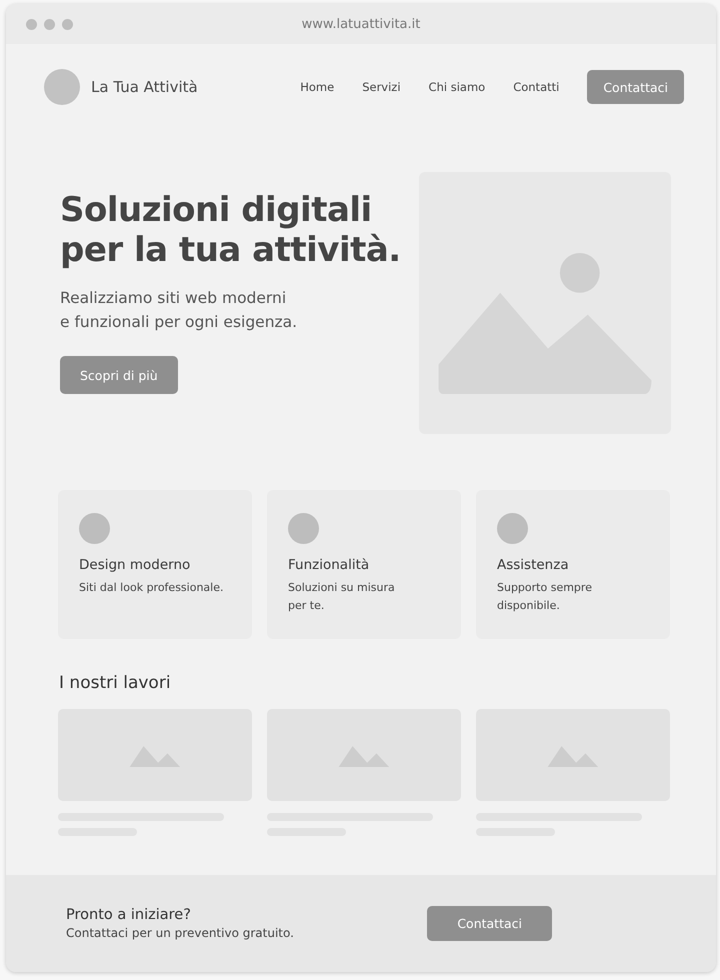  Describe the element at coordinates (361, 24) in the screenshot. I see `address-url: www.latuattivita.it` at that location.